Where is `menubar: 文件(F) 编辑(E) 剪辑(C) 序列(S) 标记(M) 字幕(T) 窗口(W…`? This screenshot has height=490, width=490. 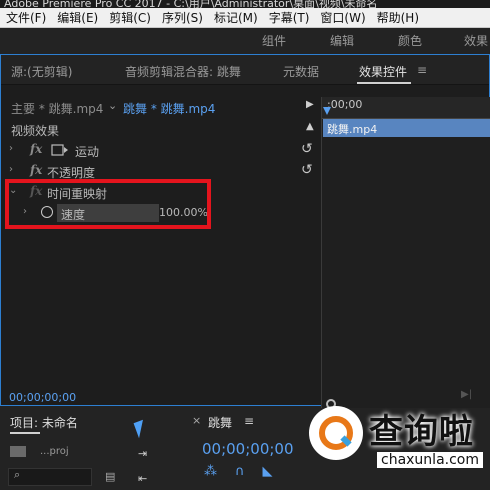 menubar: 文件(F) 编辑(E) 剪辑(C) 序列(S) 标记(M) 字幕(T) 窗口(W… is located at coordinates (245, 18).